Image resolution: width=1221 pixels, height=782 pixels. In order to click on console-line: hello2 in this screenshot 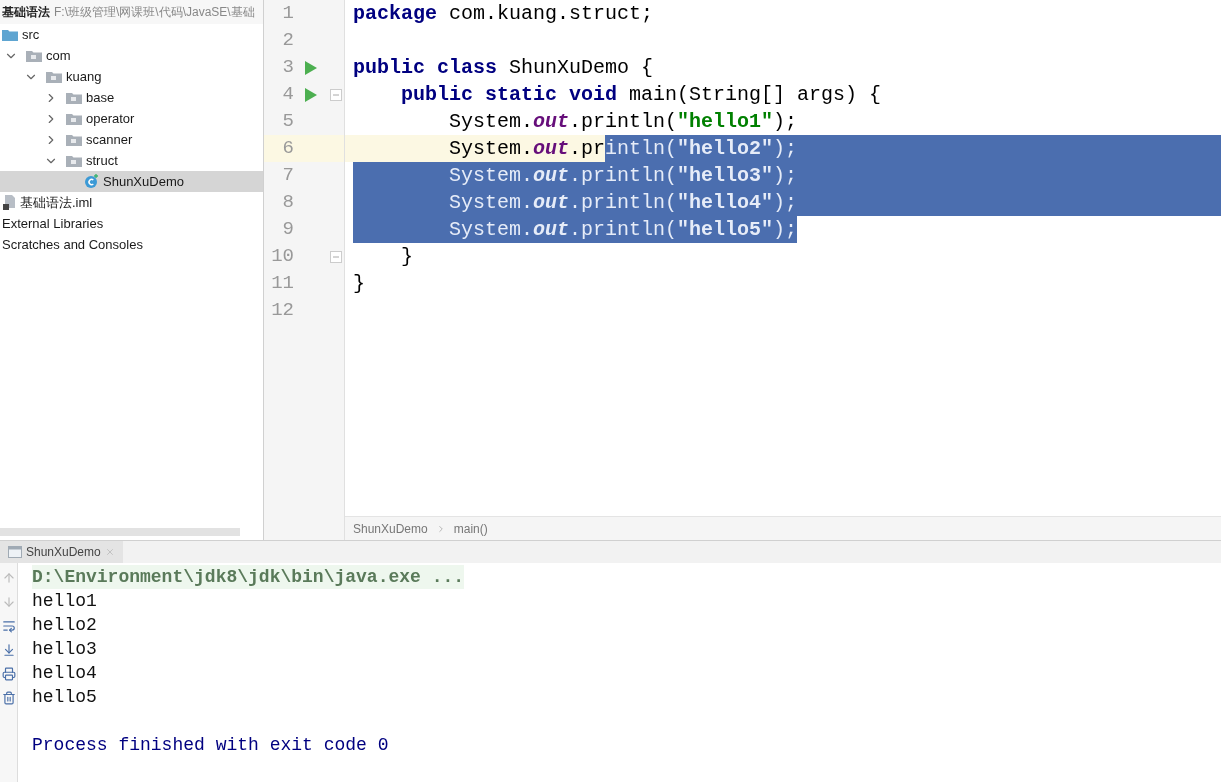, I will do `click(64, 625)`.